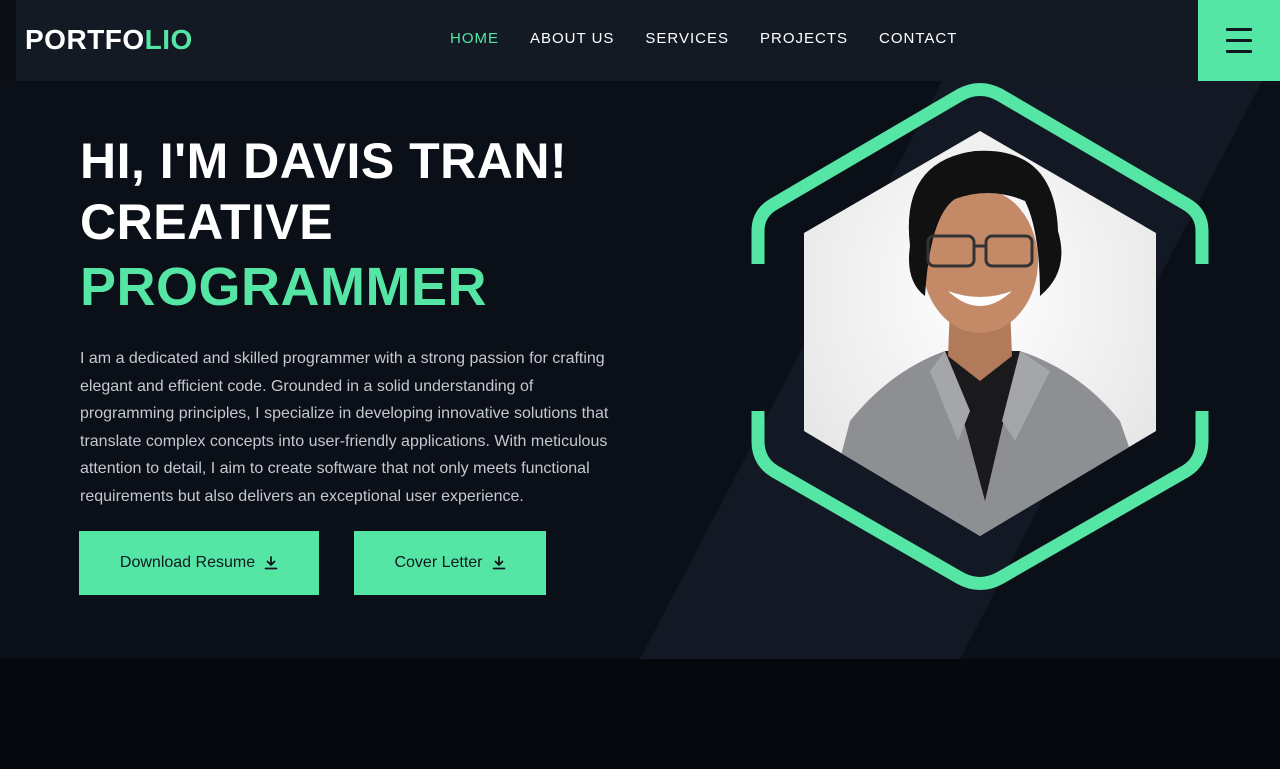 This screenshot has height=769, width=1280. I want to click on hamburger-icon, so click(1239, 29).